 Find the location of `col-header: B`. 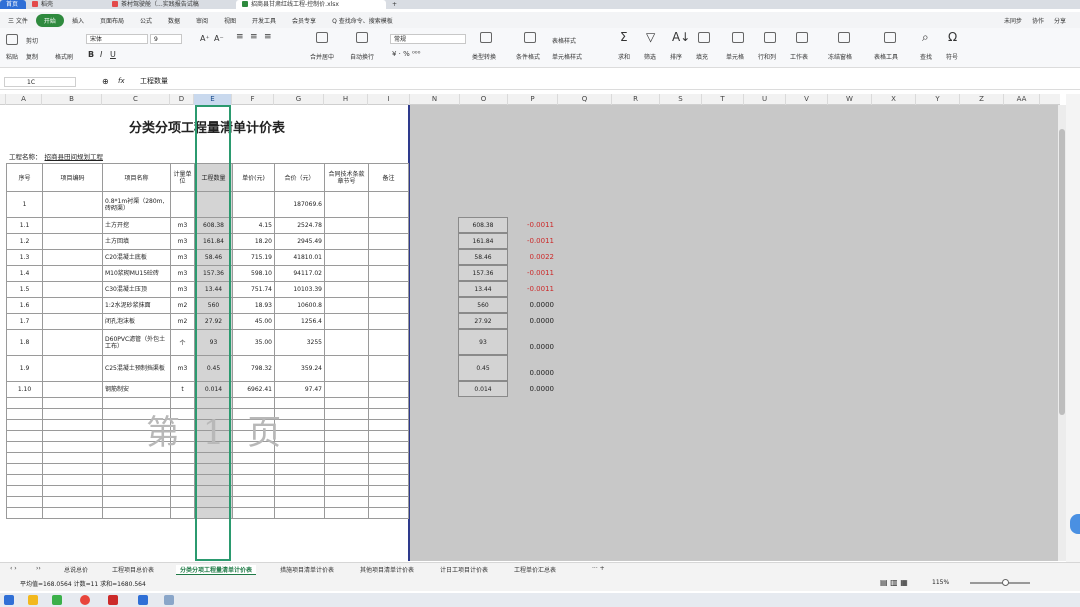

col-header: B is located at coordinates (72, 99).